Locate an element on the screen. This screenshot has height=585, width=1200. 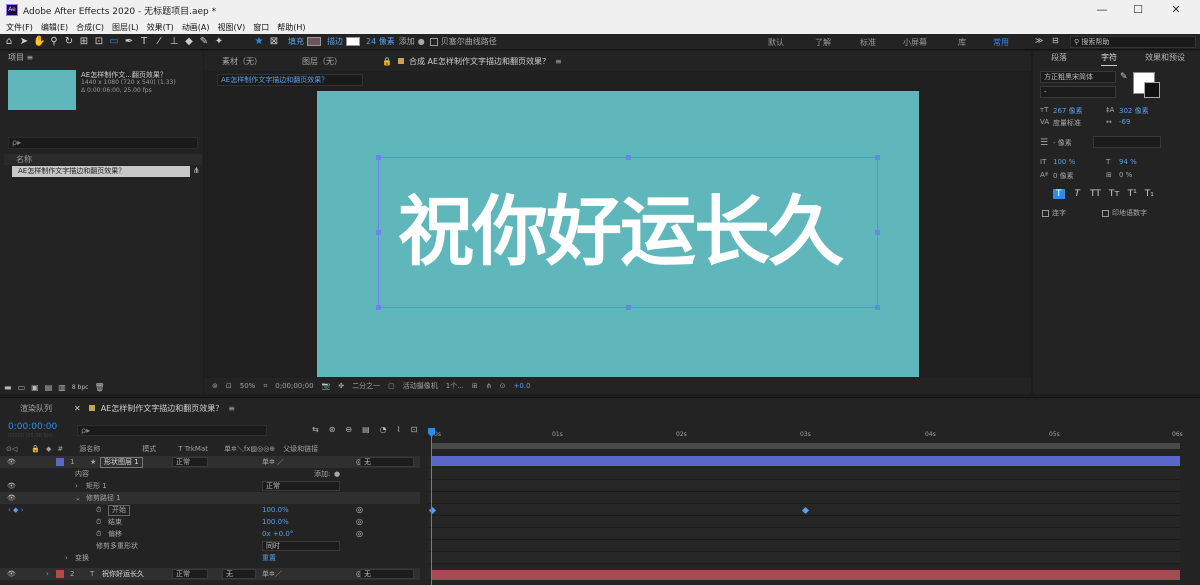
faux-bold-button: T is located at coordinates (1059, 194).